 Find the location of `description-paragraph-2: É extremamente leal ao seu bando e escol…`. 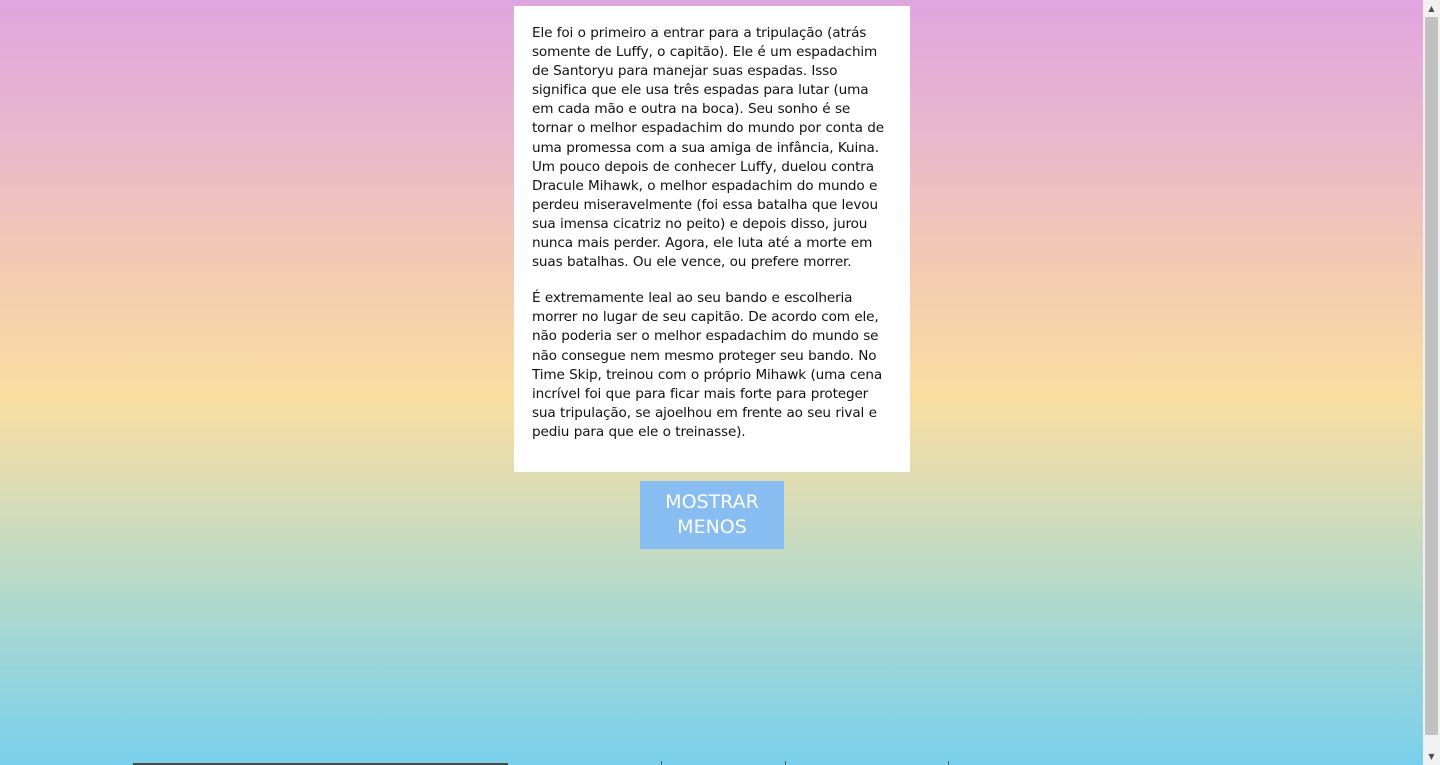

description-paragraph-2: É extremamente leal ao seu bando e escol… is located at coordinates (707, 365).